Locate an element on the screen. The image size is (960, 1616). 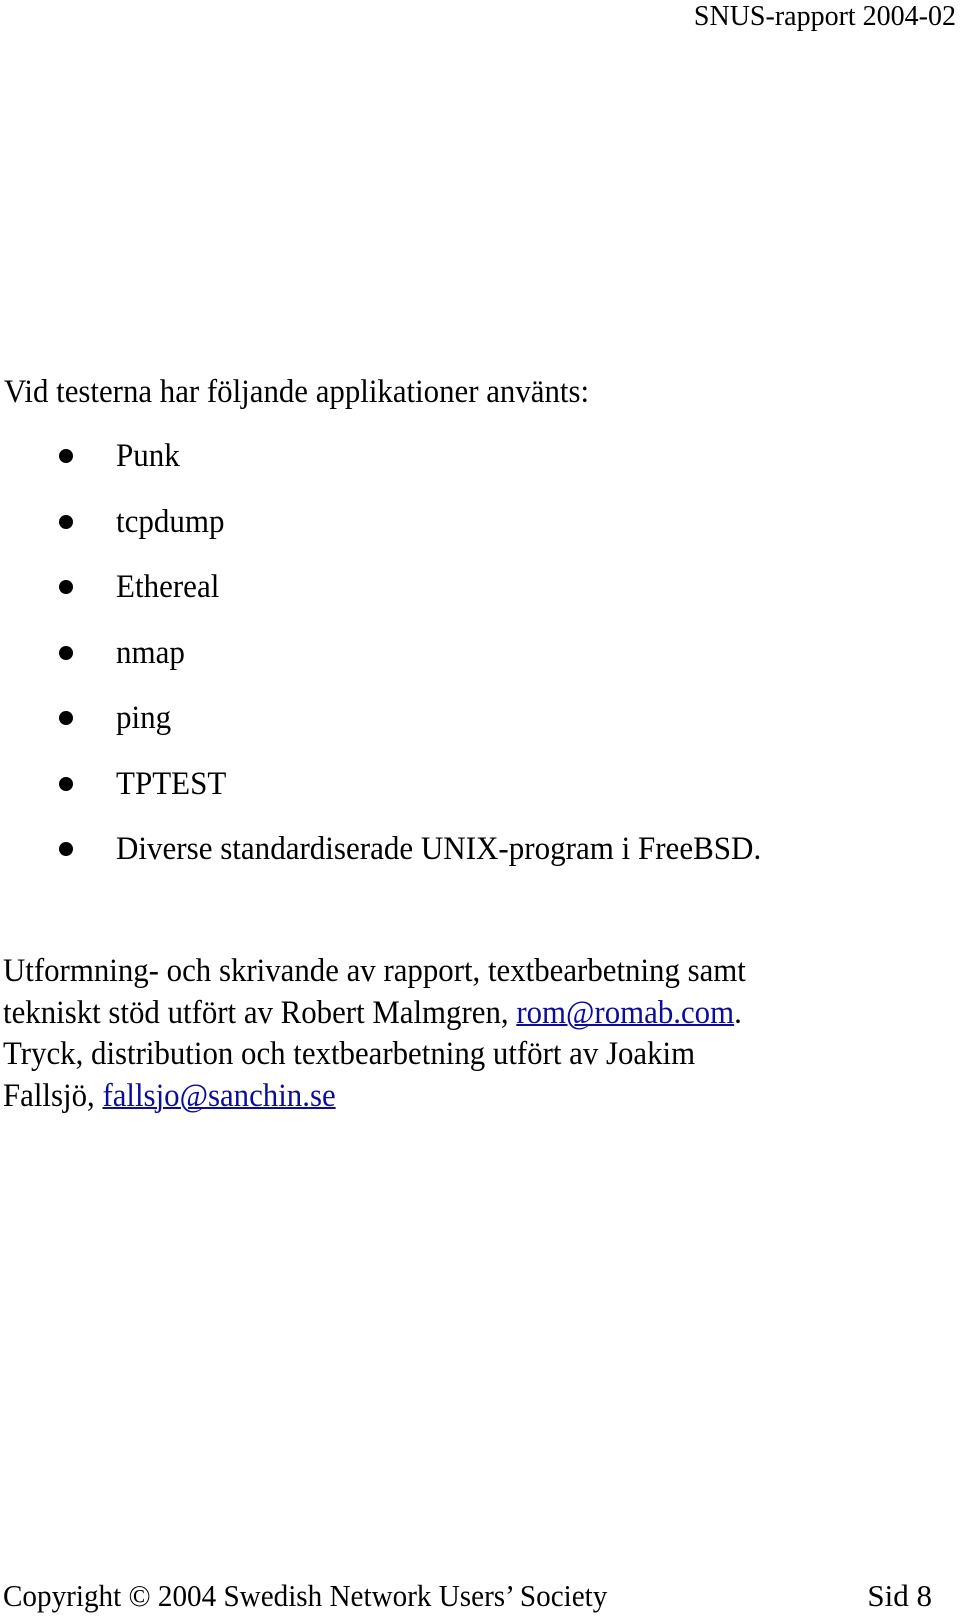
credits-line-2-text: tekniskt stöd utfört av Robert Malmgren, is located at coordinates (260, 1012).